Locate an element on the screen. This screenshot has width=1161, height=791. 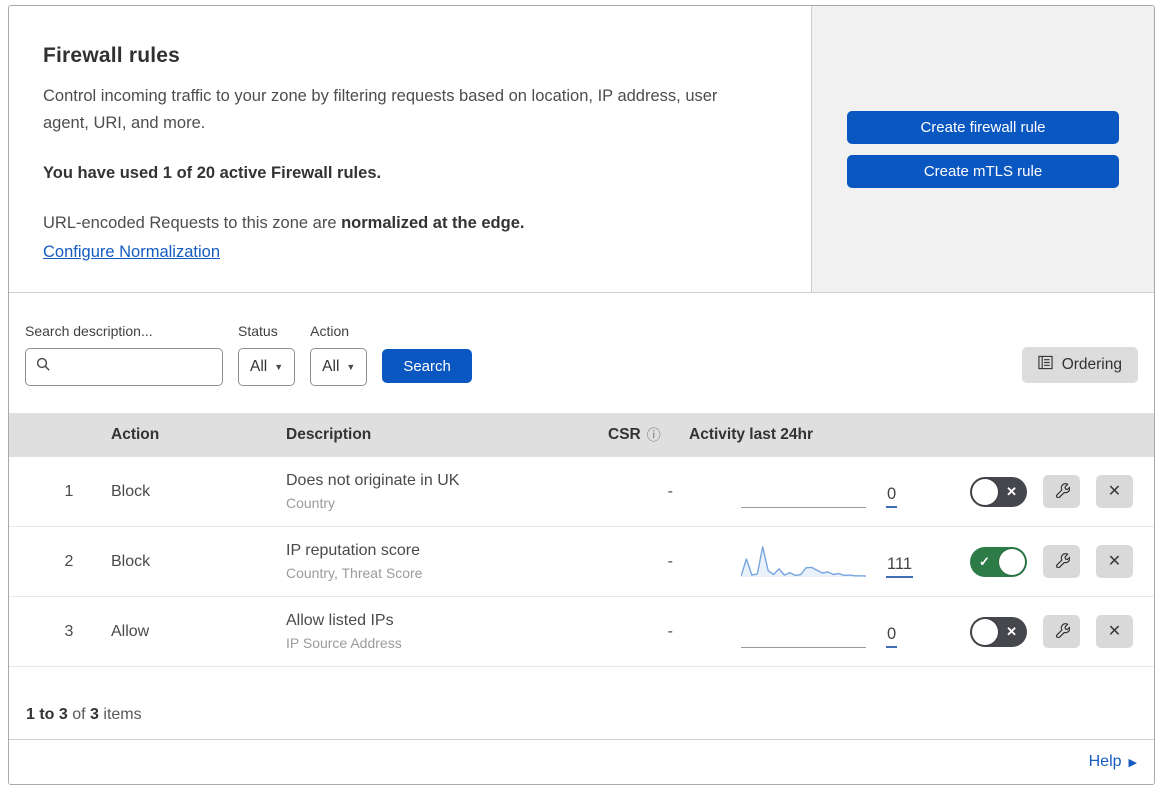
rule-fields: IP Source Address is located at coordinates (344, 643).